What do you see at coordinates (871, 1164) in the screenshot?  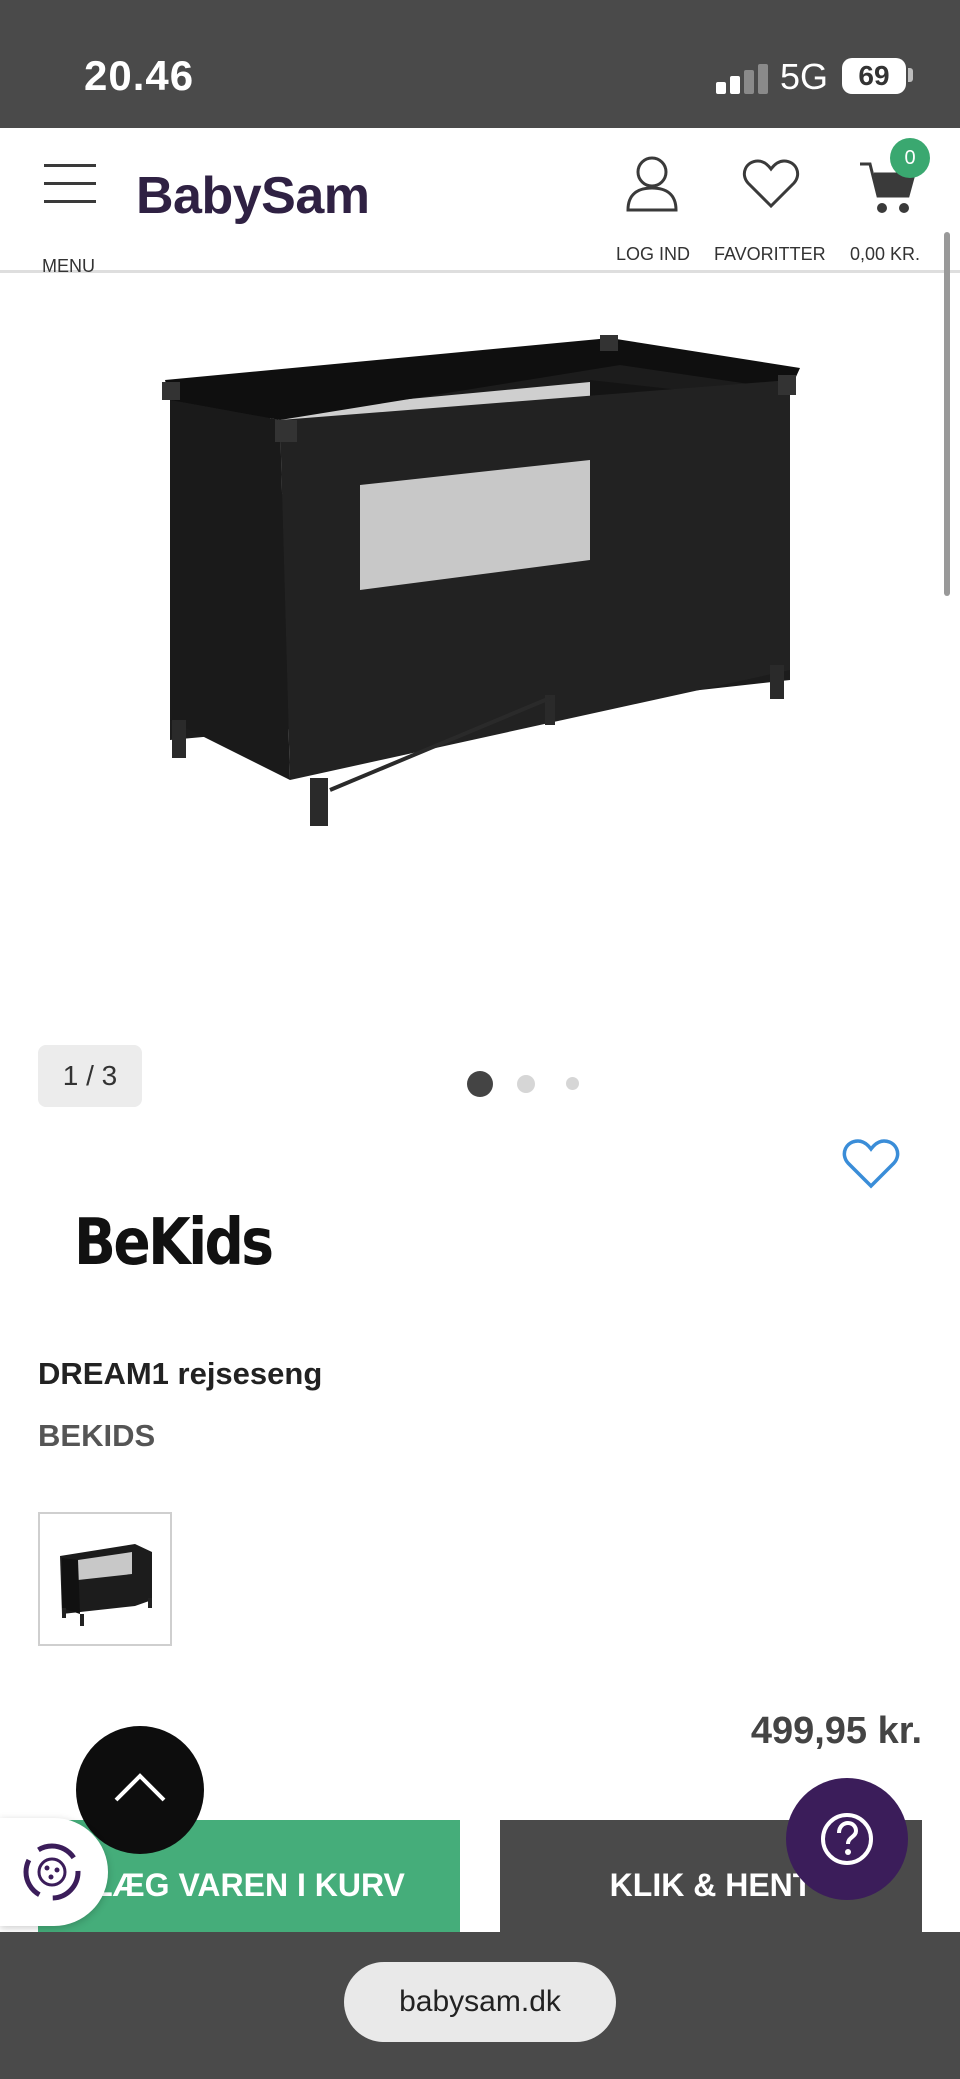 I see `wishlist-heart-icon` at bounding box center [871, 1164].